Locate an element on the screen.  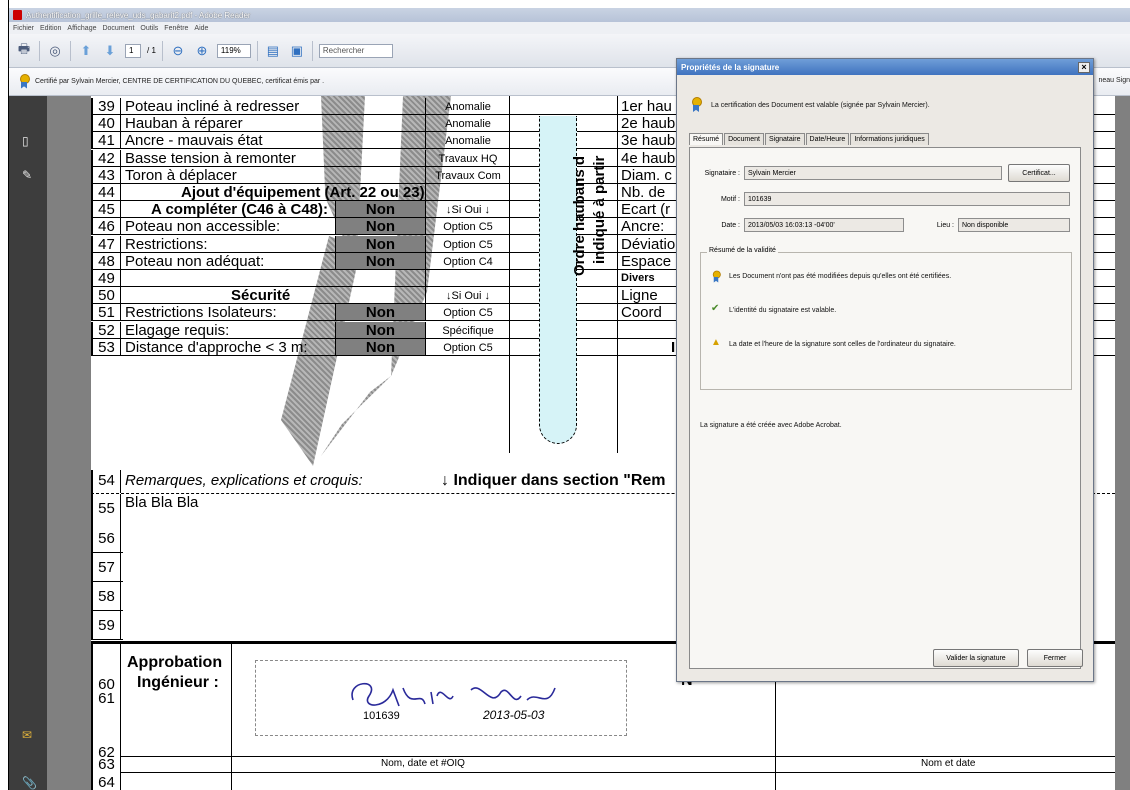
zoom-in-icon: ⊕ is located at coordinates (202, 51).